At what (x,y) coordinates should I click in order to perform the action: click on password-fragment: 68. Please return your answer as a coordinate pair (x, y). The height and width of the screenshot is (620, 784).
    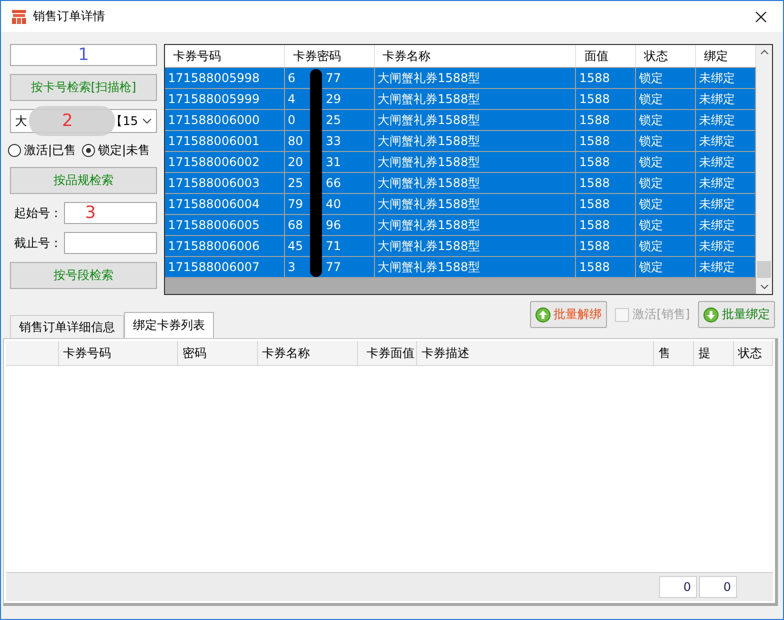
    Looking at the image, I should click on (296, 225).